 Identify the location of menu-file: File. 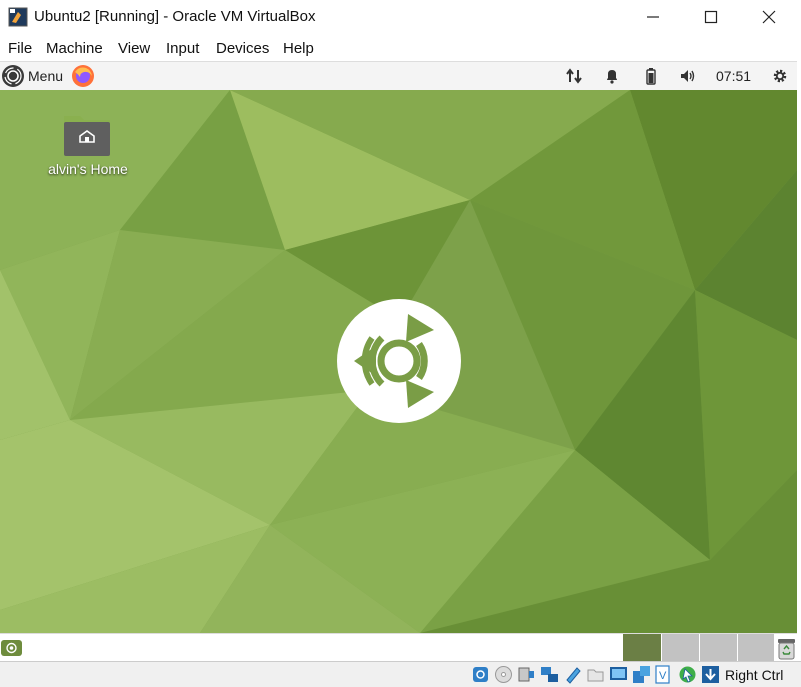
(20, 48).